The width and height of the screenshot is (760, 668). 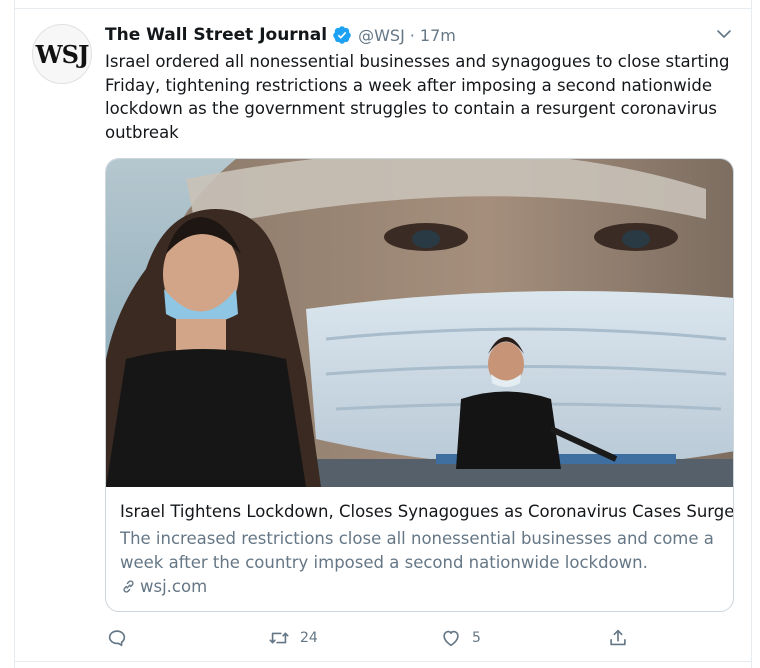 I want to click on chevron-down-icon, so click(x=724, y=34).